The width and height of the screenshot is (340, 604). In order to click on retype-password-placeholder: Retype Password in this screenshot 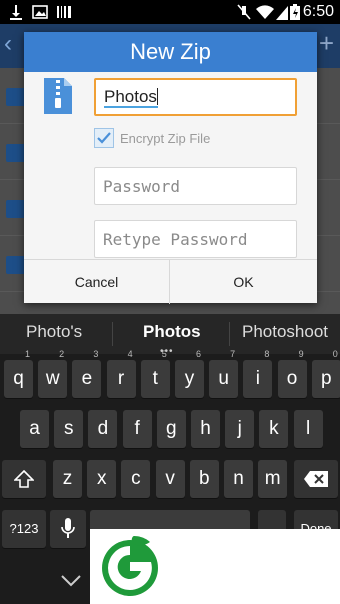, I will do `click(175, 239)`.